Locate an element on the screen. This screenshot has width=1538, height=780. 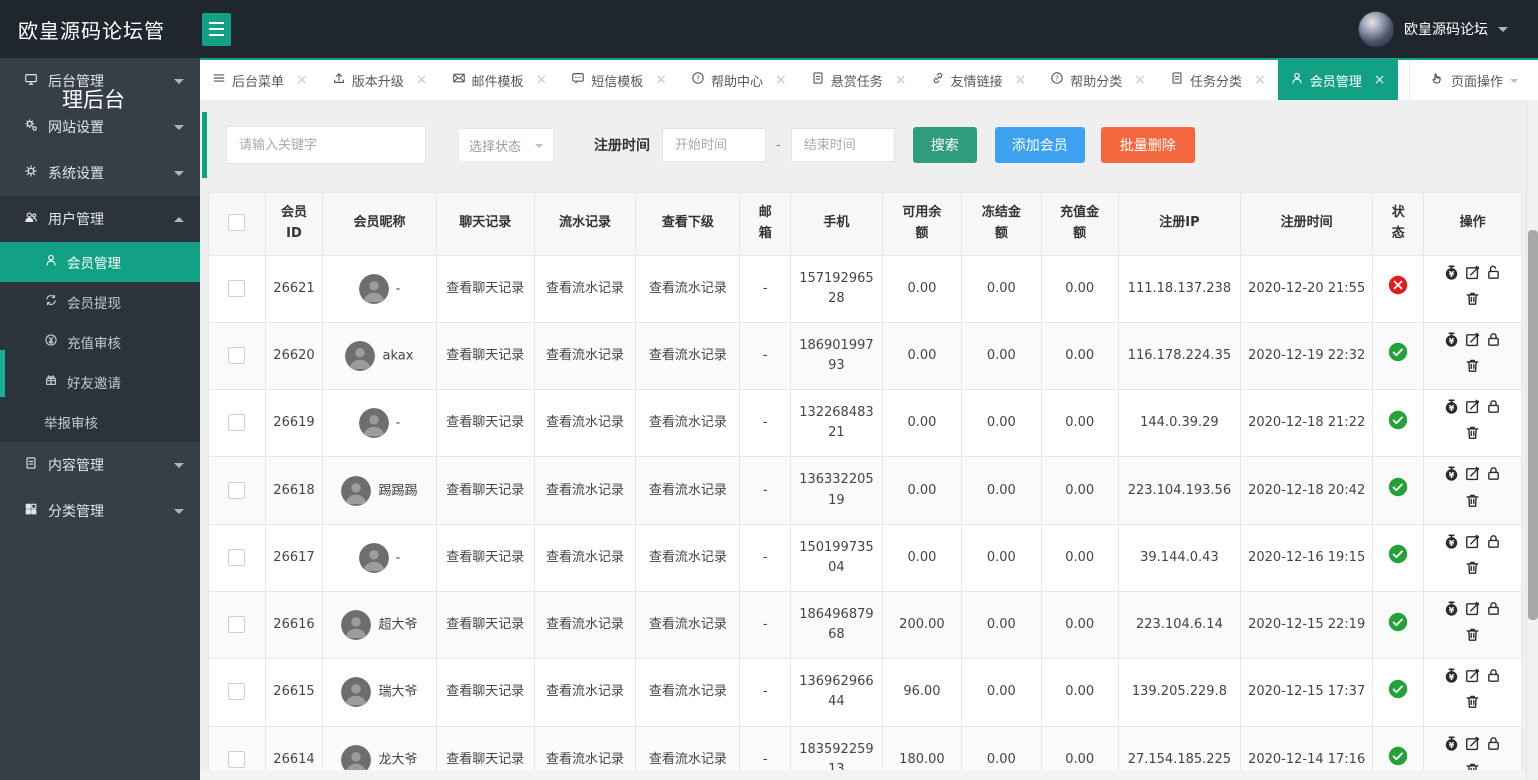
page-actions-button: 页面操作 is located at coordinates (1473, 80).